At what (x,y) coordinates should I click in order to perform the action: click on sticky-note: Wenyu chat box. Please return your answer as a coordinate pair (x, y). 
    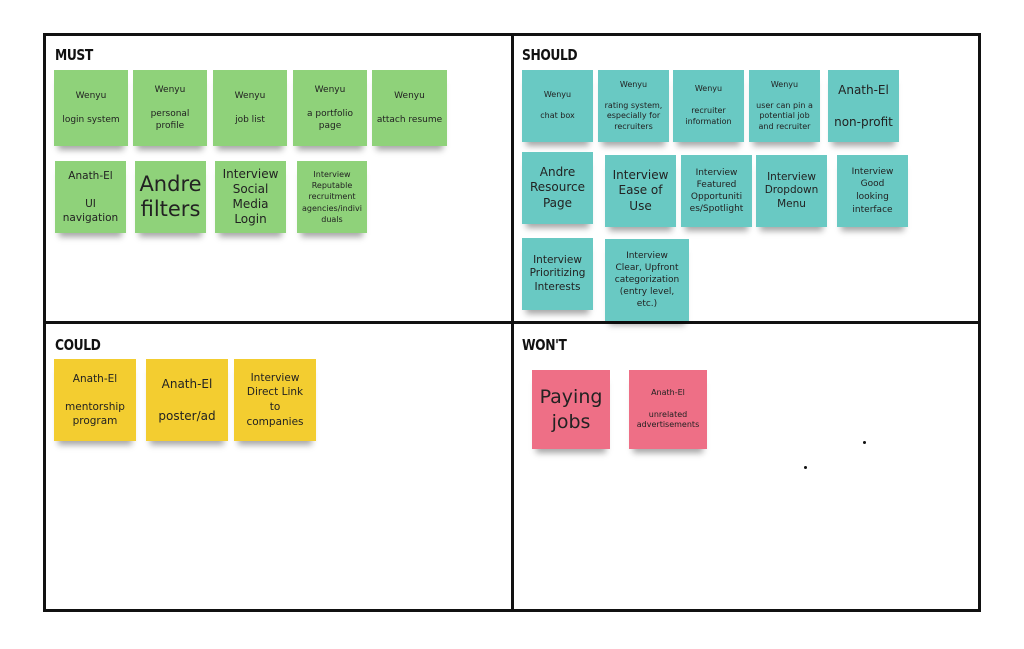
    Looking at the image, I should click on (557, 106).